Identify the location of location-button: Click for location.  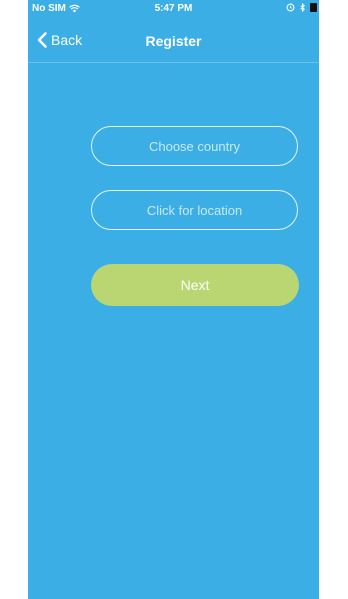
(194, 210).